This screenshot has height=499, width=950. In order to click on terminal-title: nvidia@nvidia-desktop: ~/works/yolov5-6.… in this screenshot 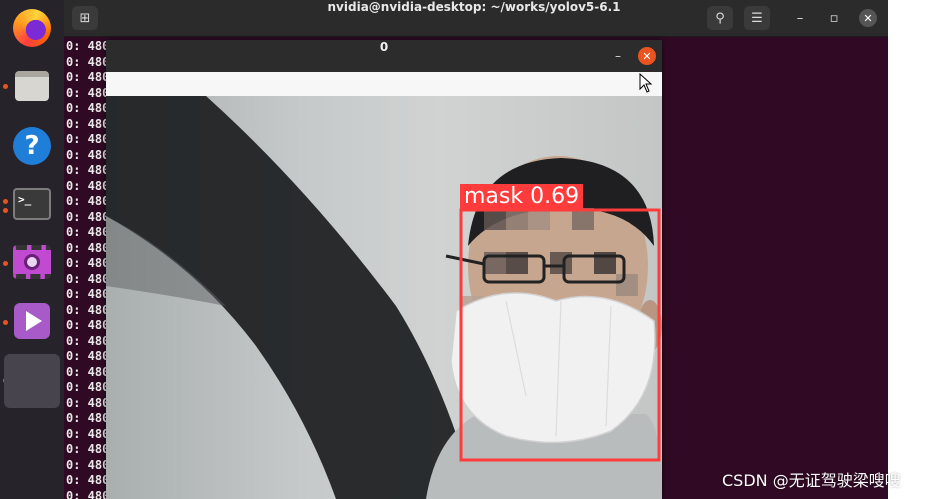, I will do `click(474, 7)`.